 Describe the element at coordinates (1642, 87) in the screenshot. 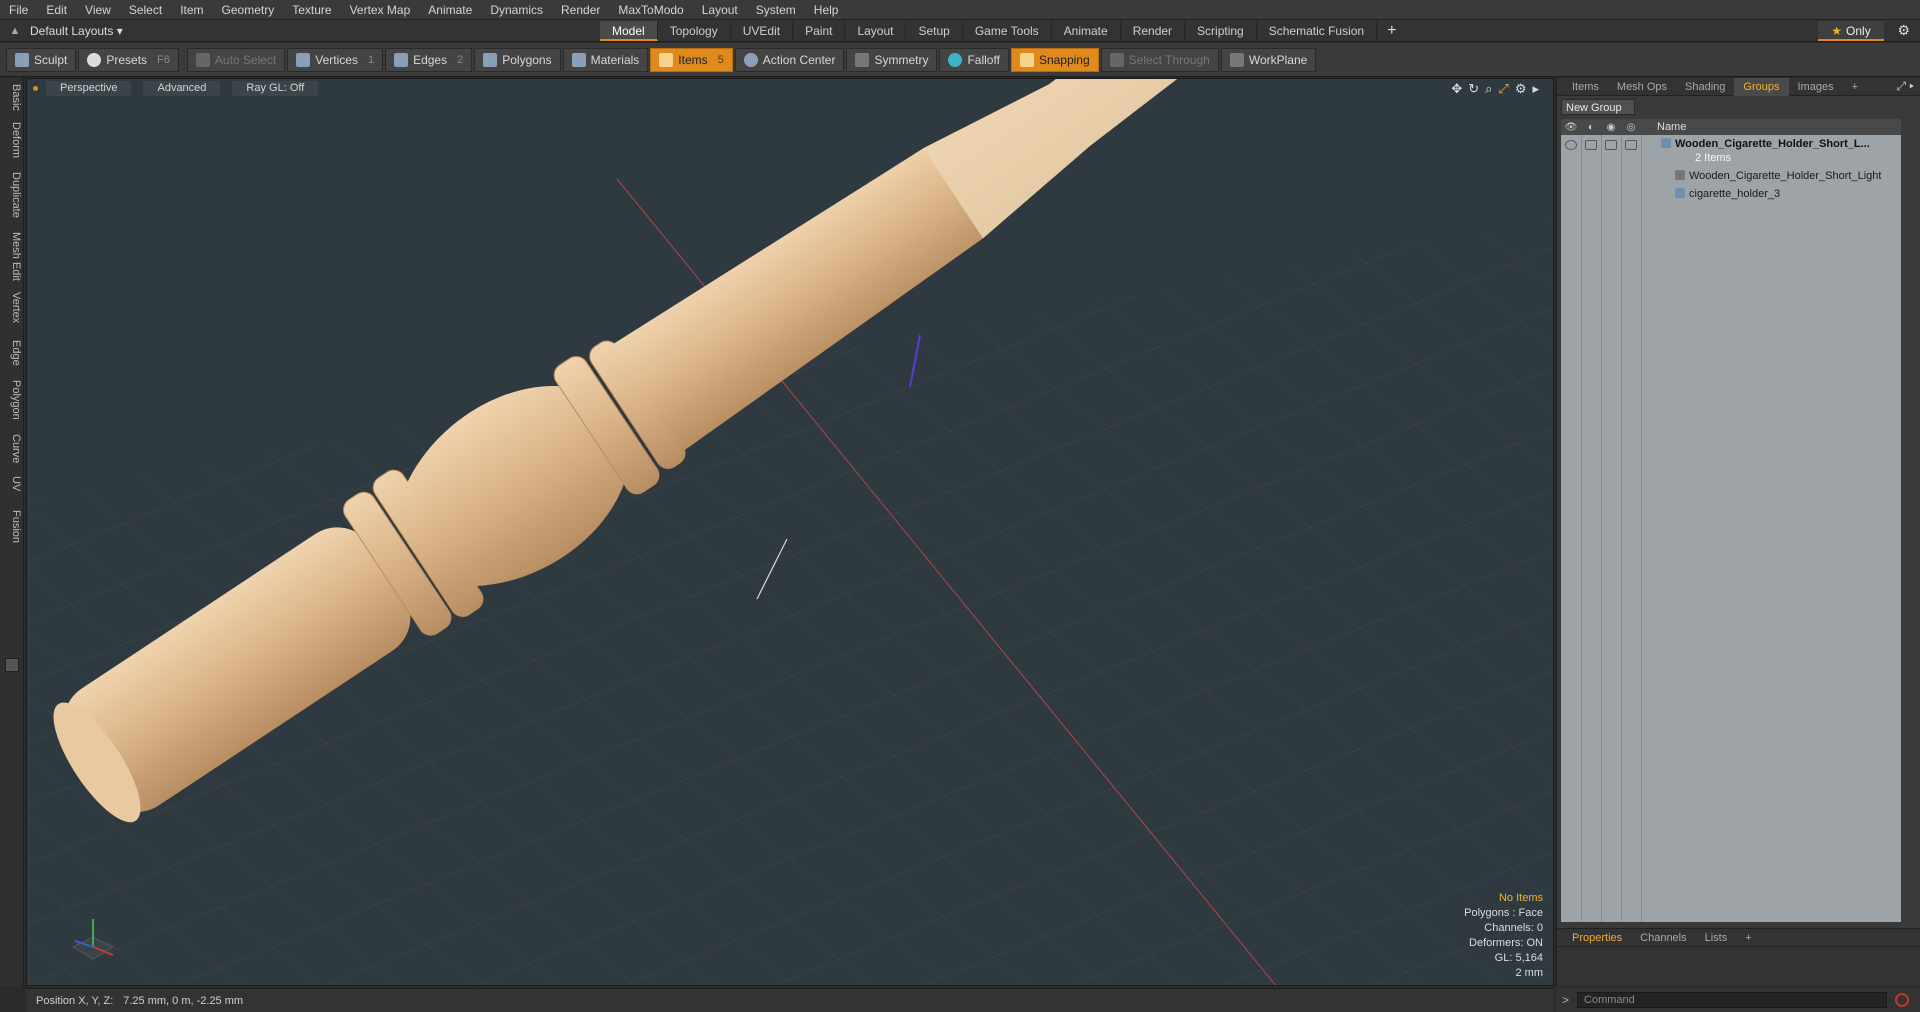

I see `tab-mesh-ops: Mesh Ops` at that location.